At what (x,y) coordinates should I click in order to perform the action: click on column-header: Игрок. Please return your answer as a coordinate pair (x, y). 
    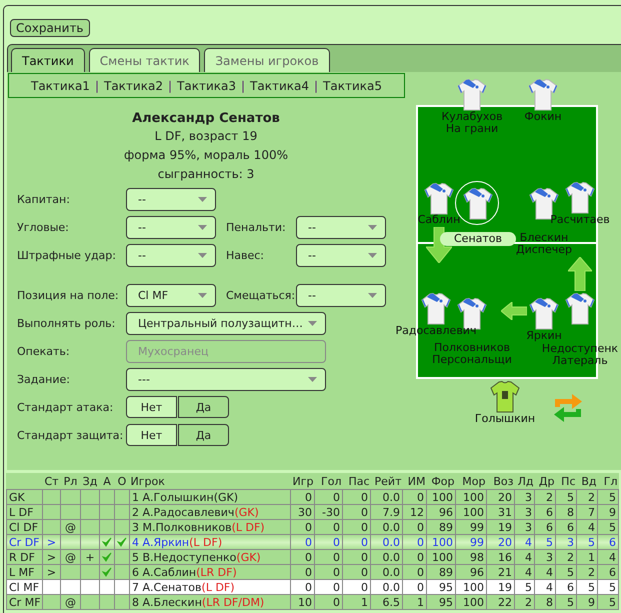
    Looking at the image, I should click on (147, 481).